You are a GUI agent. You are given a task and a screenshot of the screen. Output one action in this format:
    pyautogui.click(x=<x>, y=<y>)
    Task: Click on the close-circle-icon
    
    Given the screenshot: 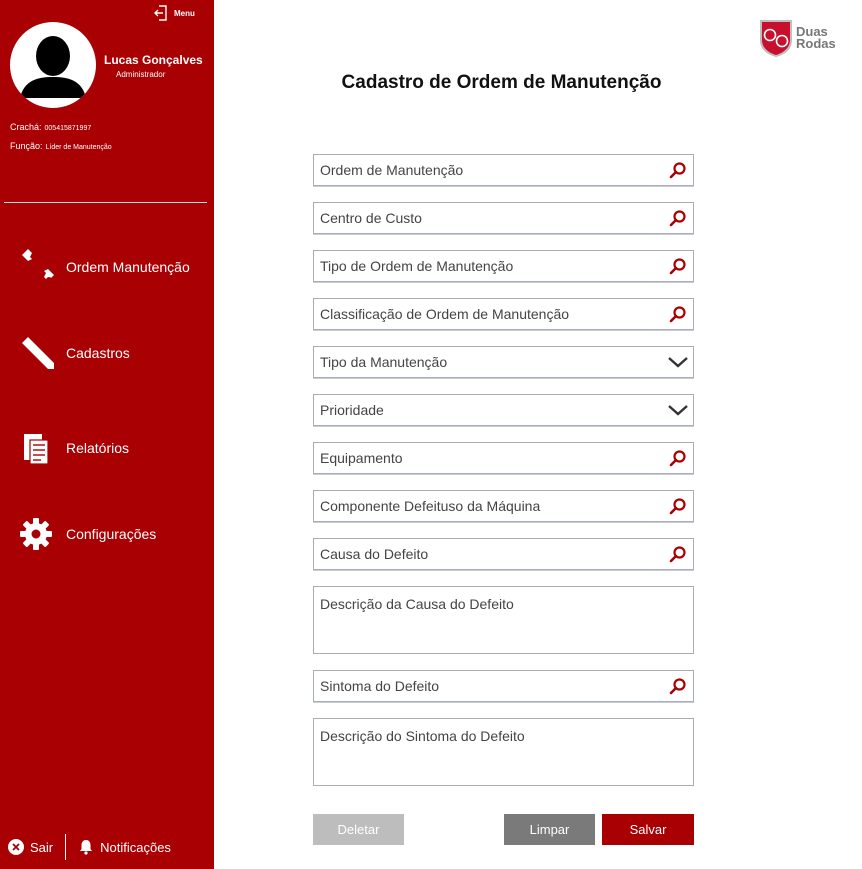 What is the action you would take?
    pyautogui.click(x=16, y=847)
    